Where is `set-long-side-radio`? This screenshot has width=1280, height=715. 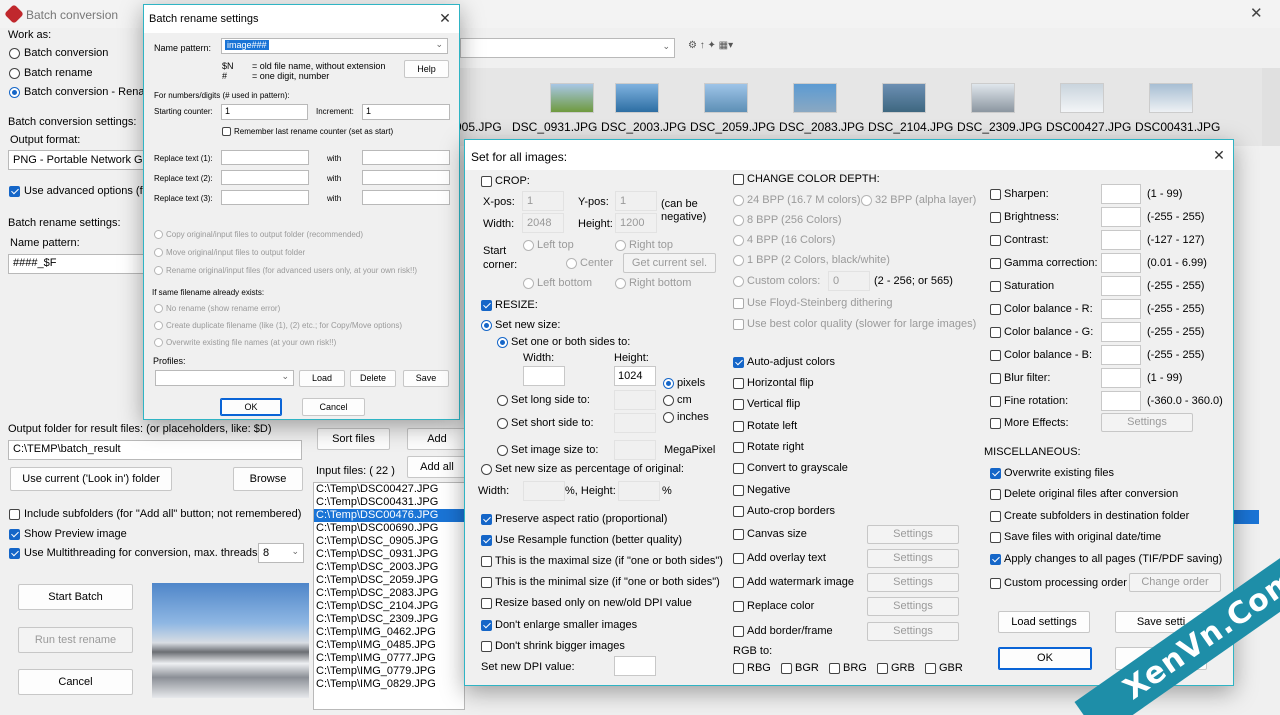
set-long-side-radio is located at coordinates (502, 400).